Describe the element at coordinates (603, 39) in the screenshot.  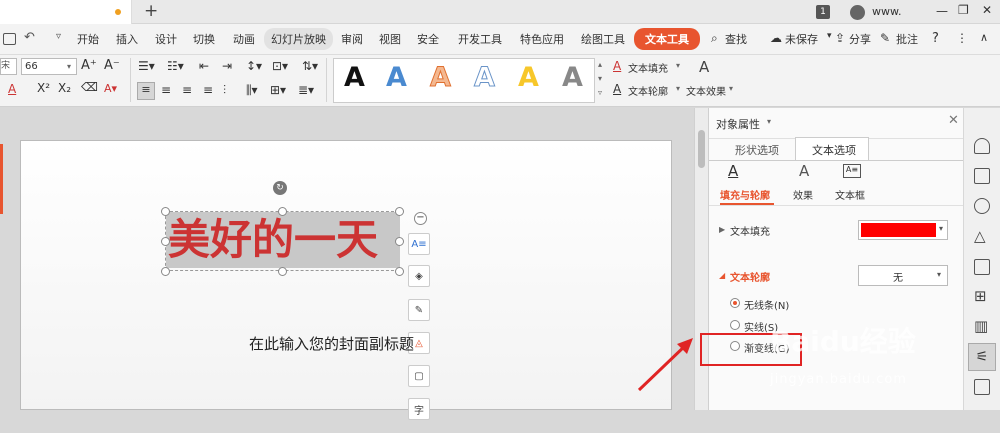
I see `menu-drawing-tools: 绘图工具` at that location.